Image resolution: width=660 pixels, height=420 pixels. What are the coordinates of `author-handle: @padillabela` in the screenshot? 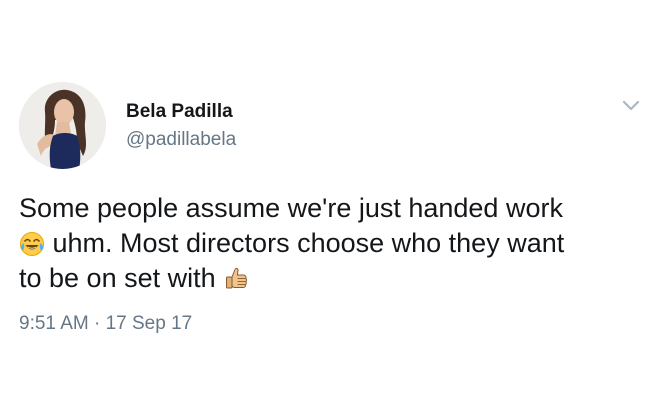 It's located at (181, 140).